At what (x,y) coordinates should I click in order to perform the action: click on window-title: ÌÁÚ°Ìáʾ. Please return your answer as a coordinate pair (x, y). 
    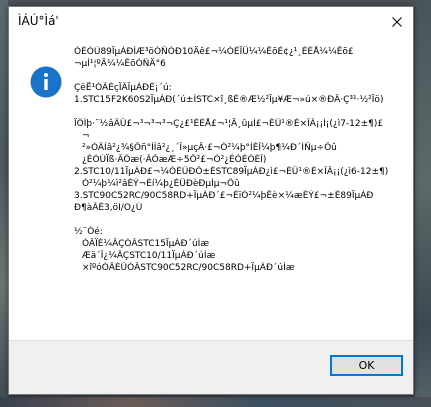
    Looking at the image, I should click on (39, 21).